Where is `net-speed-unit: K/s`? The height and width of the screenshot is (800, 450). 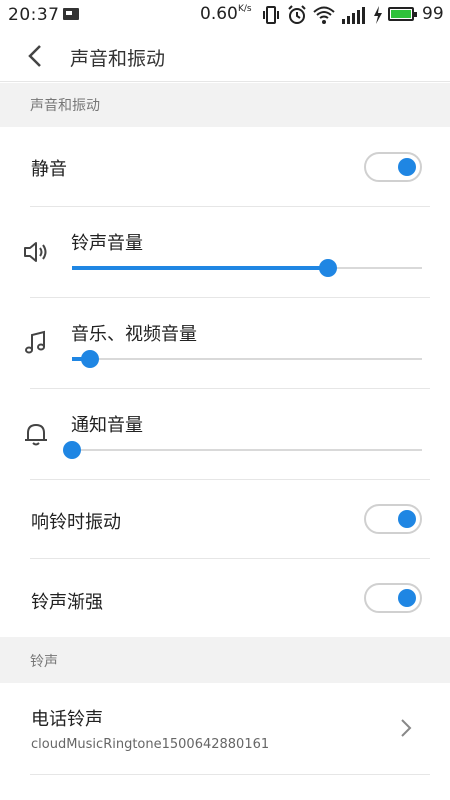
net-speed-unit: K/s is located at coordinates (245, 9).